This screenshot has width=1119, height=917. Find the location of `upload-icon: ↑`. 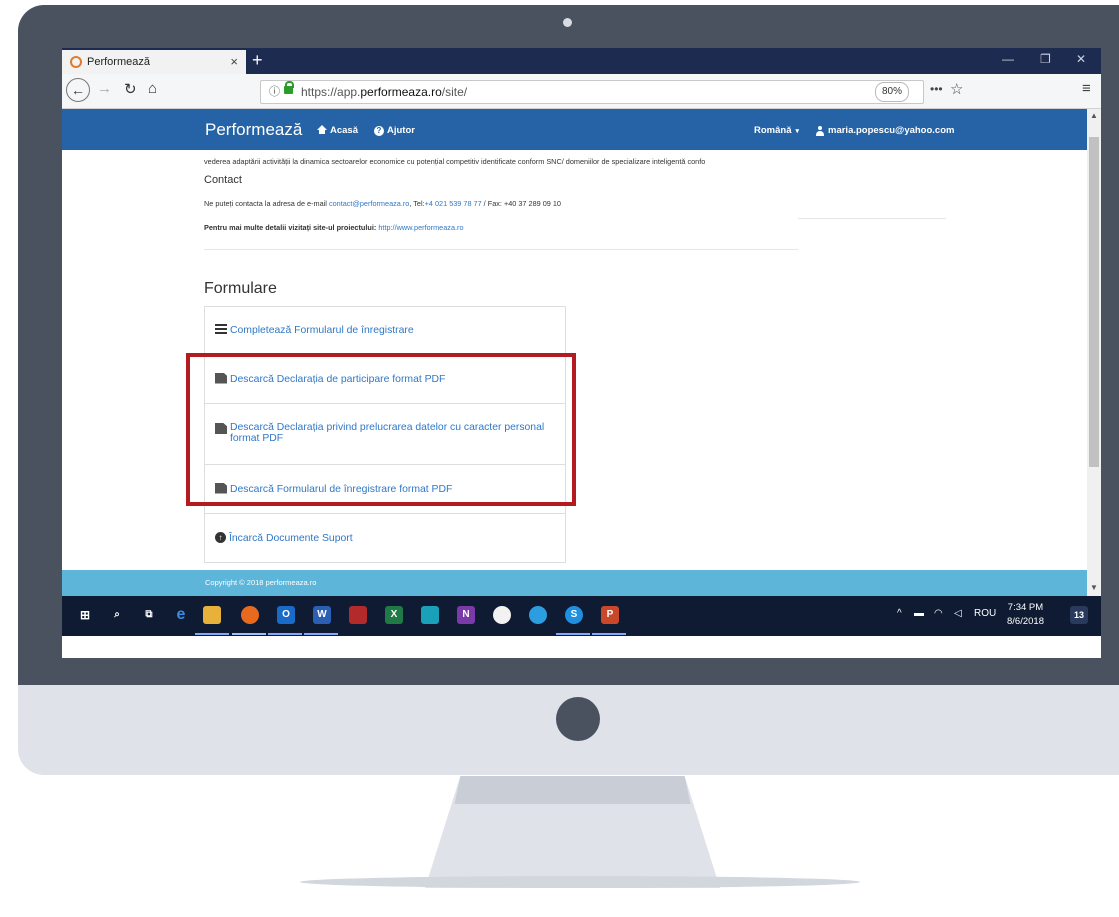

upload-icon: ↑ is located at coordinates (220, 537).